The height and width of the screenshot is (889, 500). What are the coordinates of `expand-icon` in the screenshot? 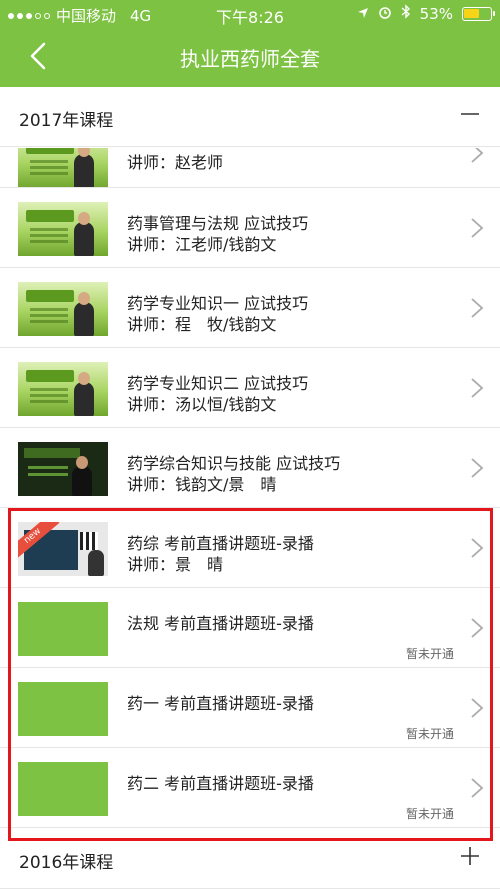 It's located at (470, 856).